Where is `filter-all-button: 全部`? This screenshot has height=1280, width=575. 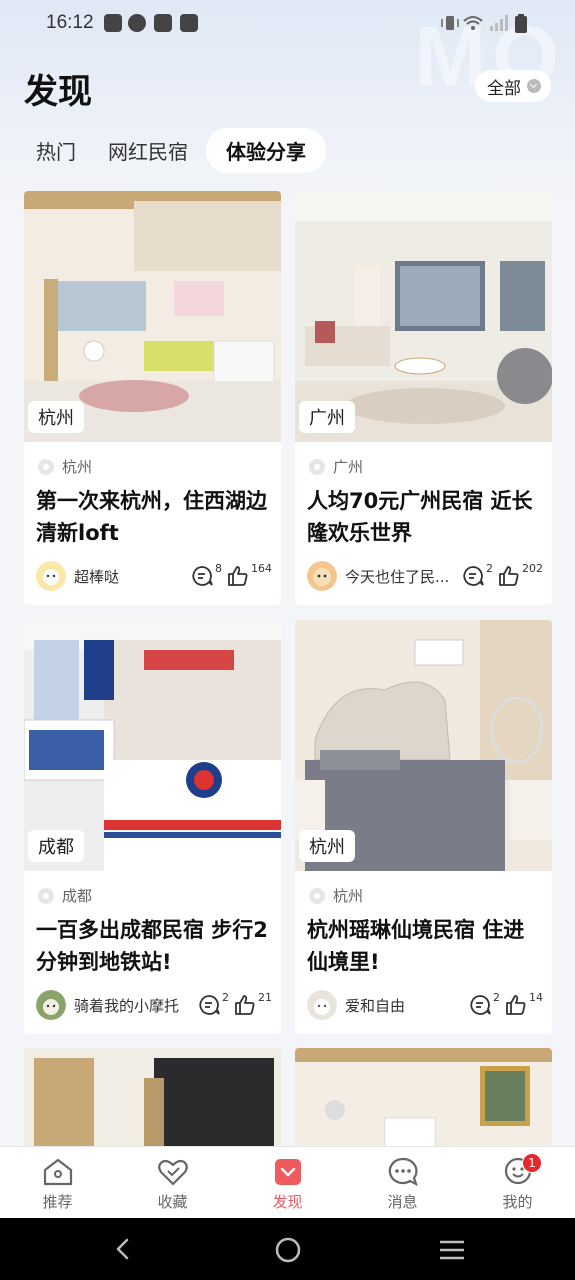
filter-all-button: 全部 is located at coordinates (513, 86).